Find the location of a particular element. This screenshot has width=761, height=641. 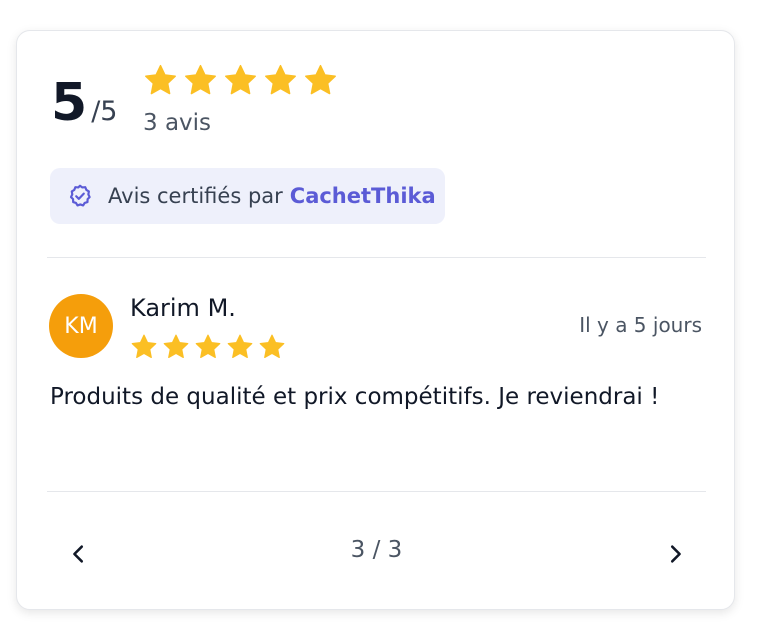

rating-score: 5/5 is located at coordinates (84, 103).